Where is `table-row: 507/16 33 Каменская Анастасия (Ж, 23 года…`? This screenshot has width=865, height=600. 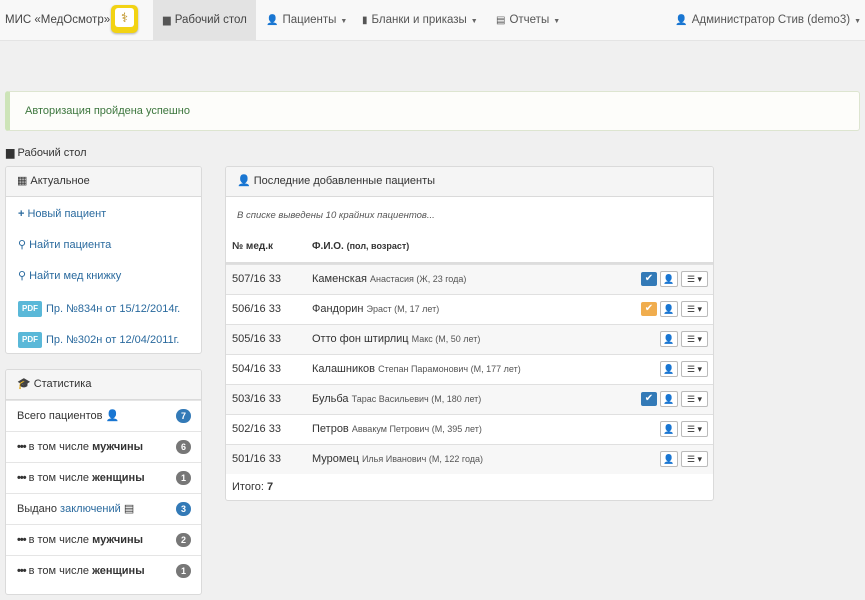
table-row: 507/16 33 Каменская Анастасия (Ж, 23 года… is located at coordinates (469, 279).